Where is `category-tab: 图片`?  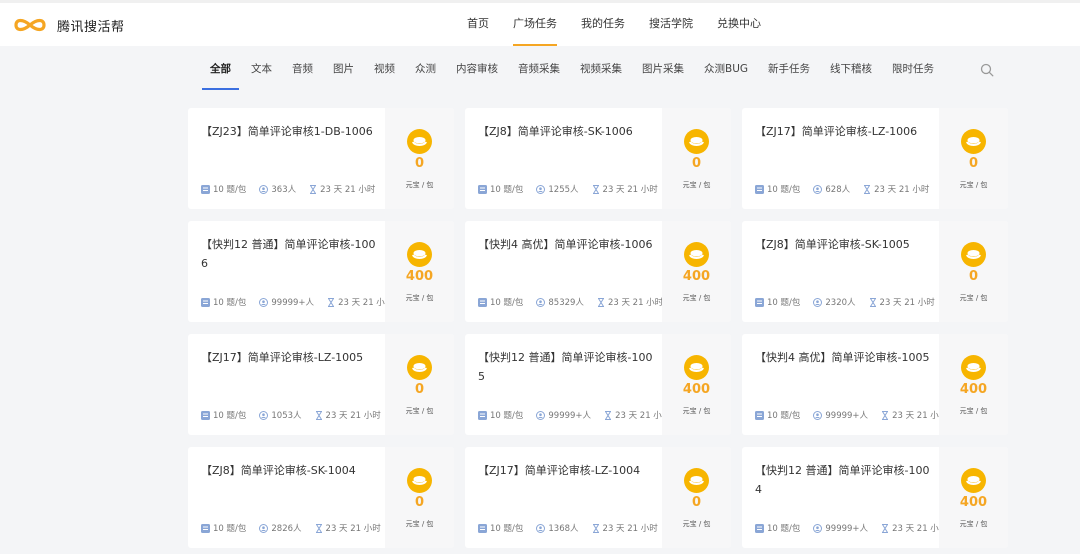
category-tab: 图片 is located at coordinates (343, 68).